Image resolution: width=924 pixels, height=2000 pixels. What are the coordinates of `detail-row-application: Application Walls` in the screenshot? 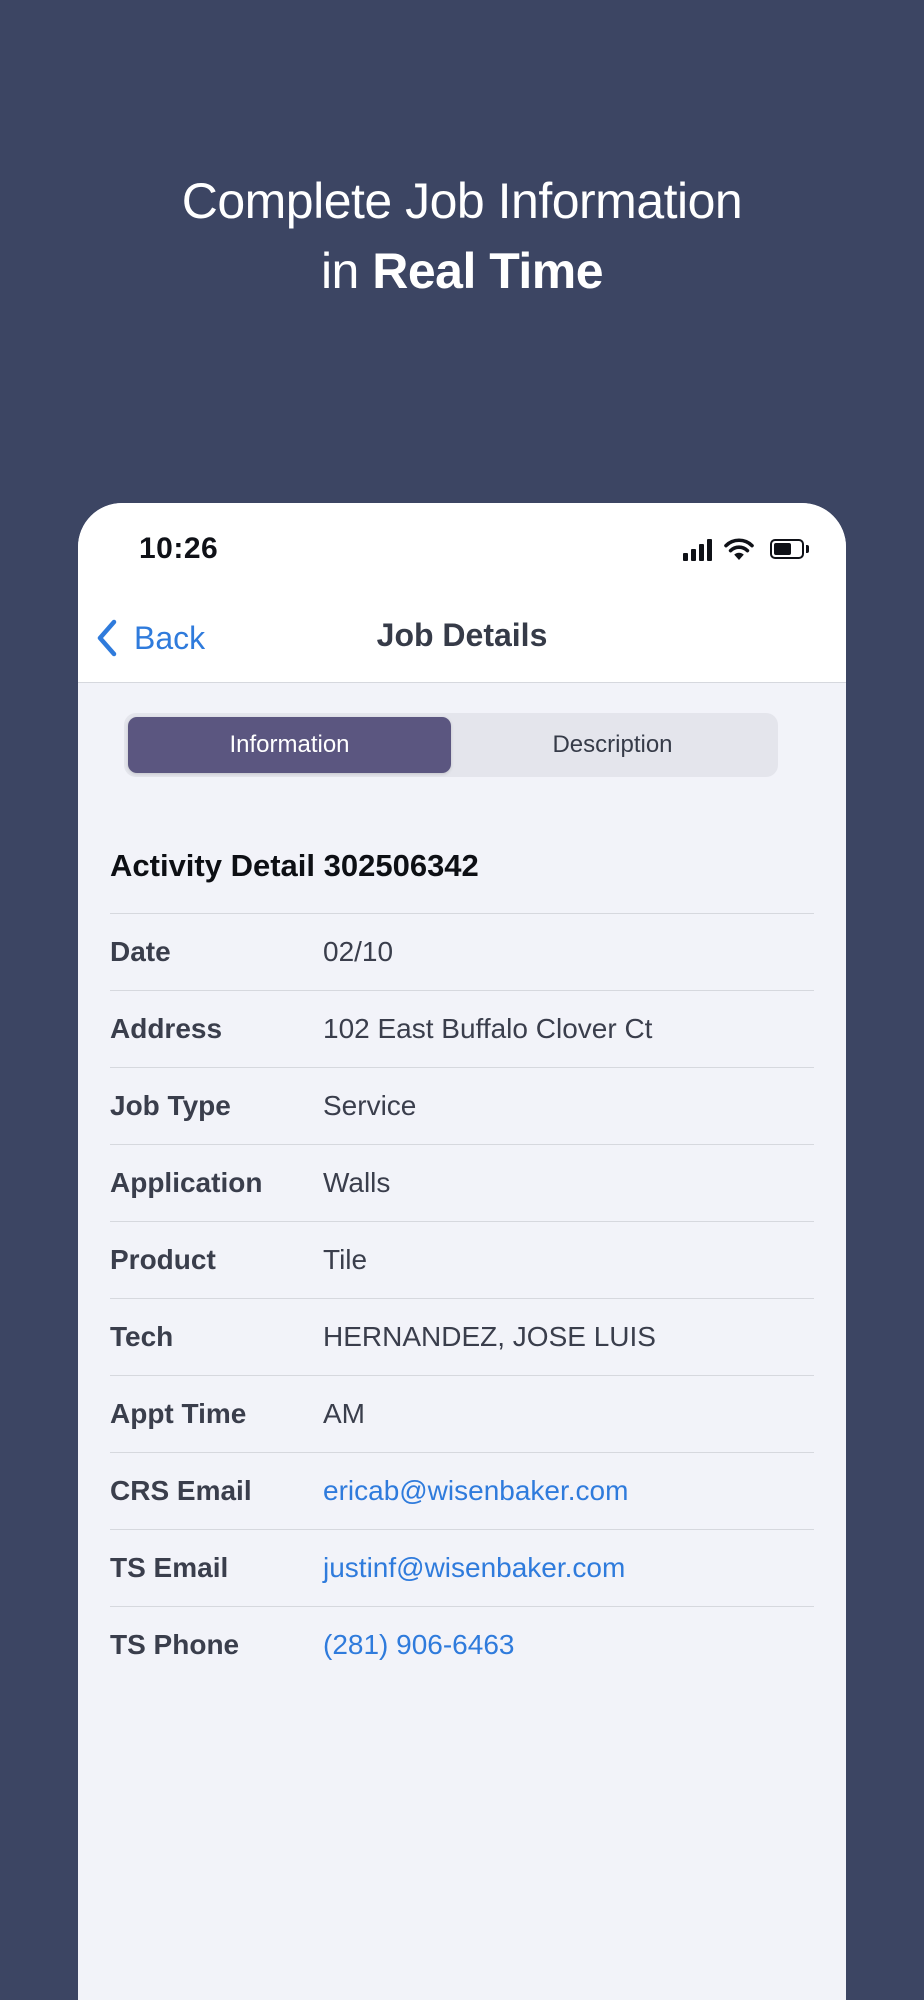 It's located at (462, 1182).